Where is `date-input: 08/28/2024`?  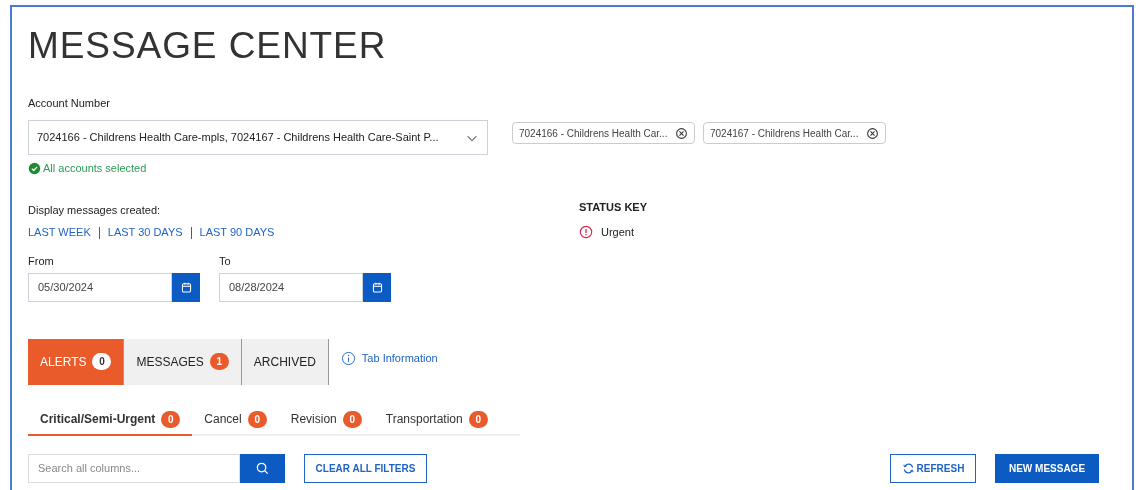 date-input: 08/28/2024 is located at coordinates (291, 287).